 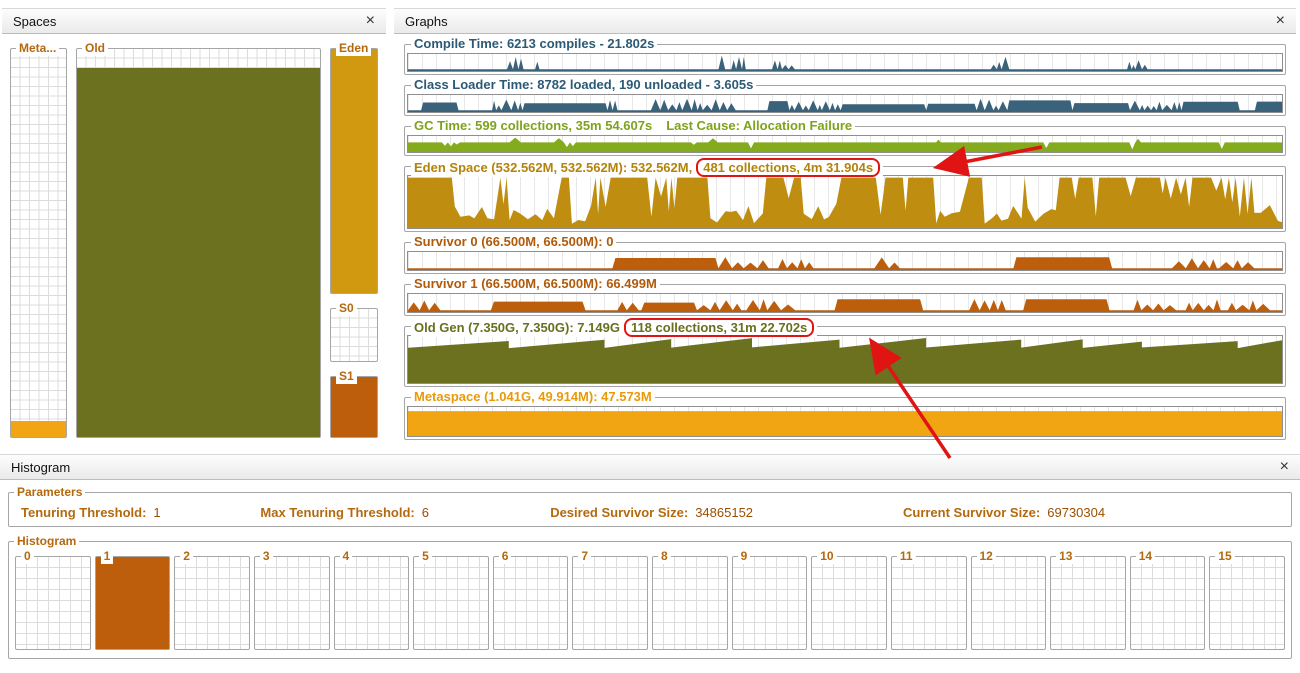 I want to click on spaces-title: Spaces, so click(x=35, y=21).